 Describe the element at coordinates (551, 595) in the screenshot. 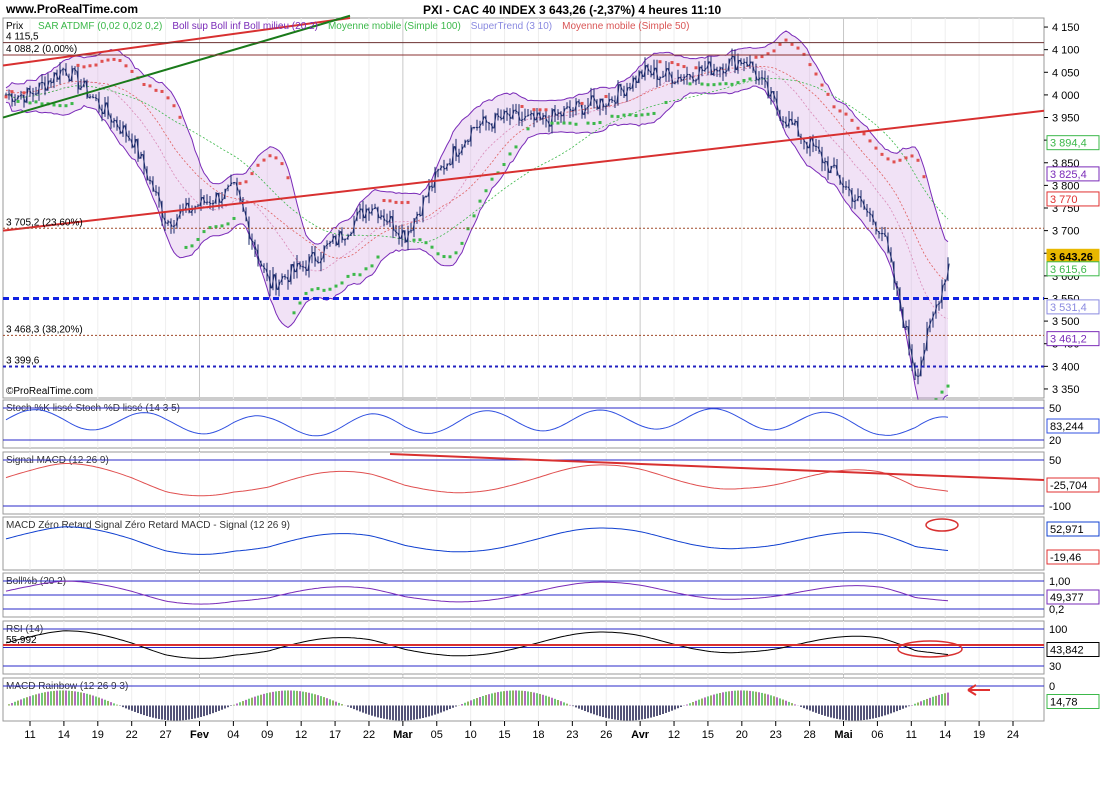

I see `indicator-panel-bollb: Boll%b (20 2)1,000,80,249,377` at that location.